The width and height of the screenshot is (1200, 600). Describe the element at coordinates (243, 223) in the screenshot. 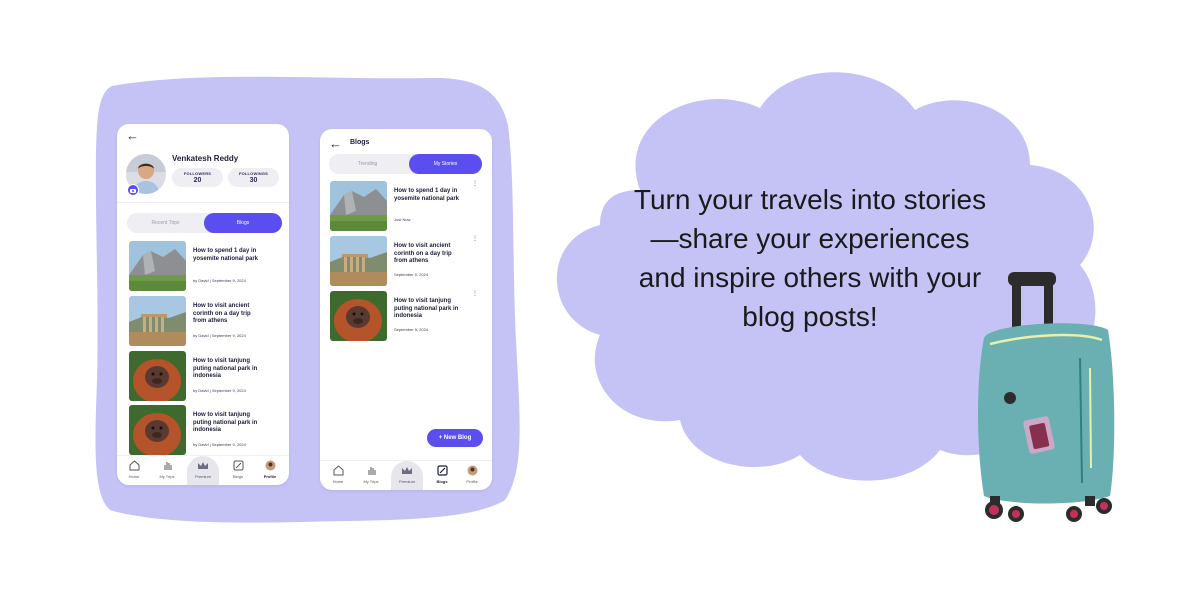

I see `tab-blogs: Blogs` at that location.